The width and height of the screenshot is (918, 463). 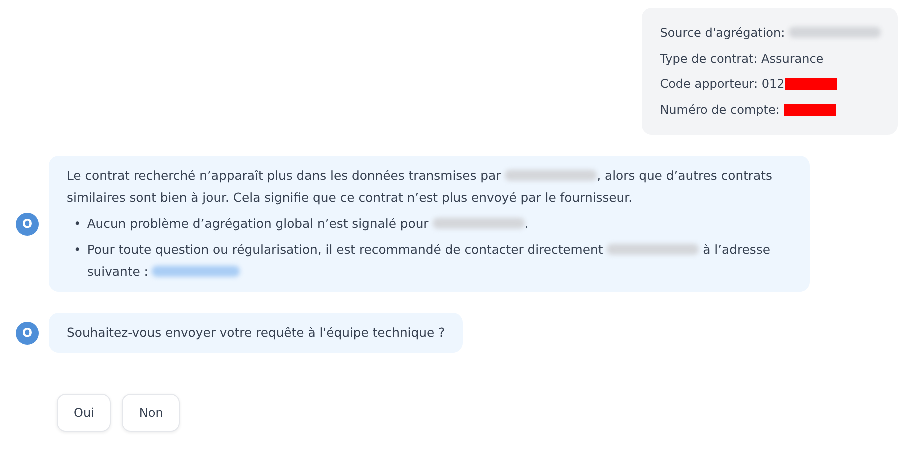 What do you see at coordinates (420, 187) in the screenshot?
I see `message-paragraph: Le contrat recherché n’apparaît plus dans les données transmises par , alors que d’autres contrats similaires sont bien à jour. Cela signifie que ce contrat n’est plus envoyé par le fournisseur.` at bounding box center [420, 187].